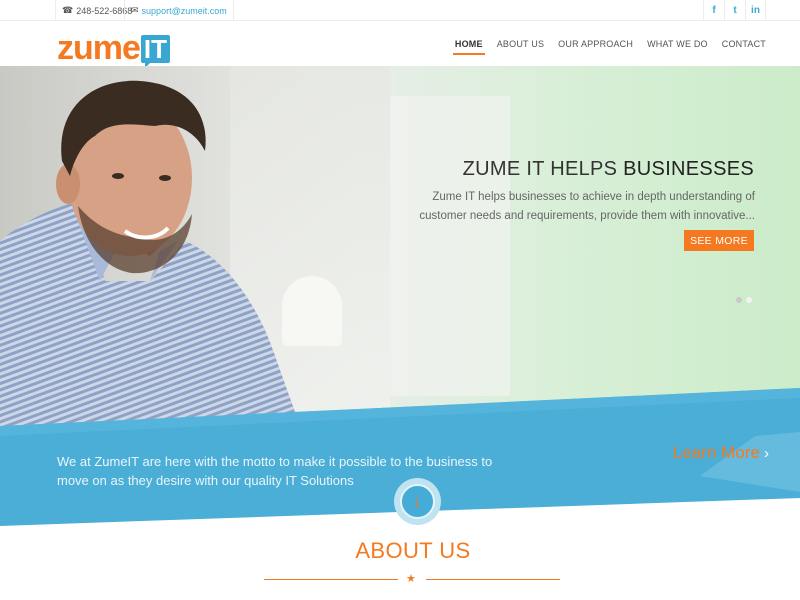 This screenshot has width=800, height=600. Describe the element at coordinates (744, 300) in the screenshot. I see `slider-pagination` at that location.